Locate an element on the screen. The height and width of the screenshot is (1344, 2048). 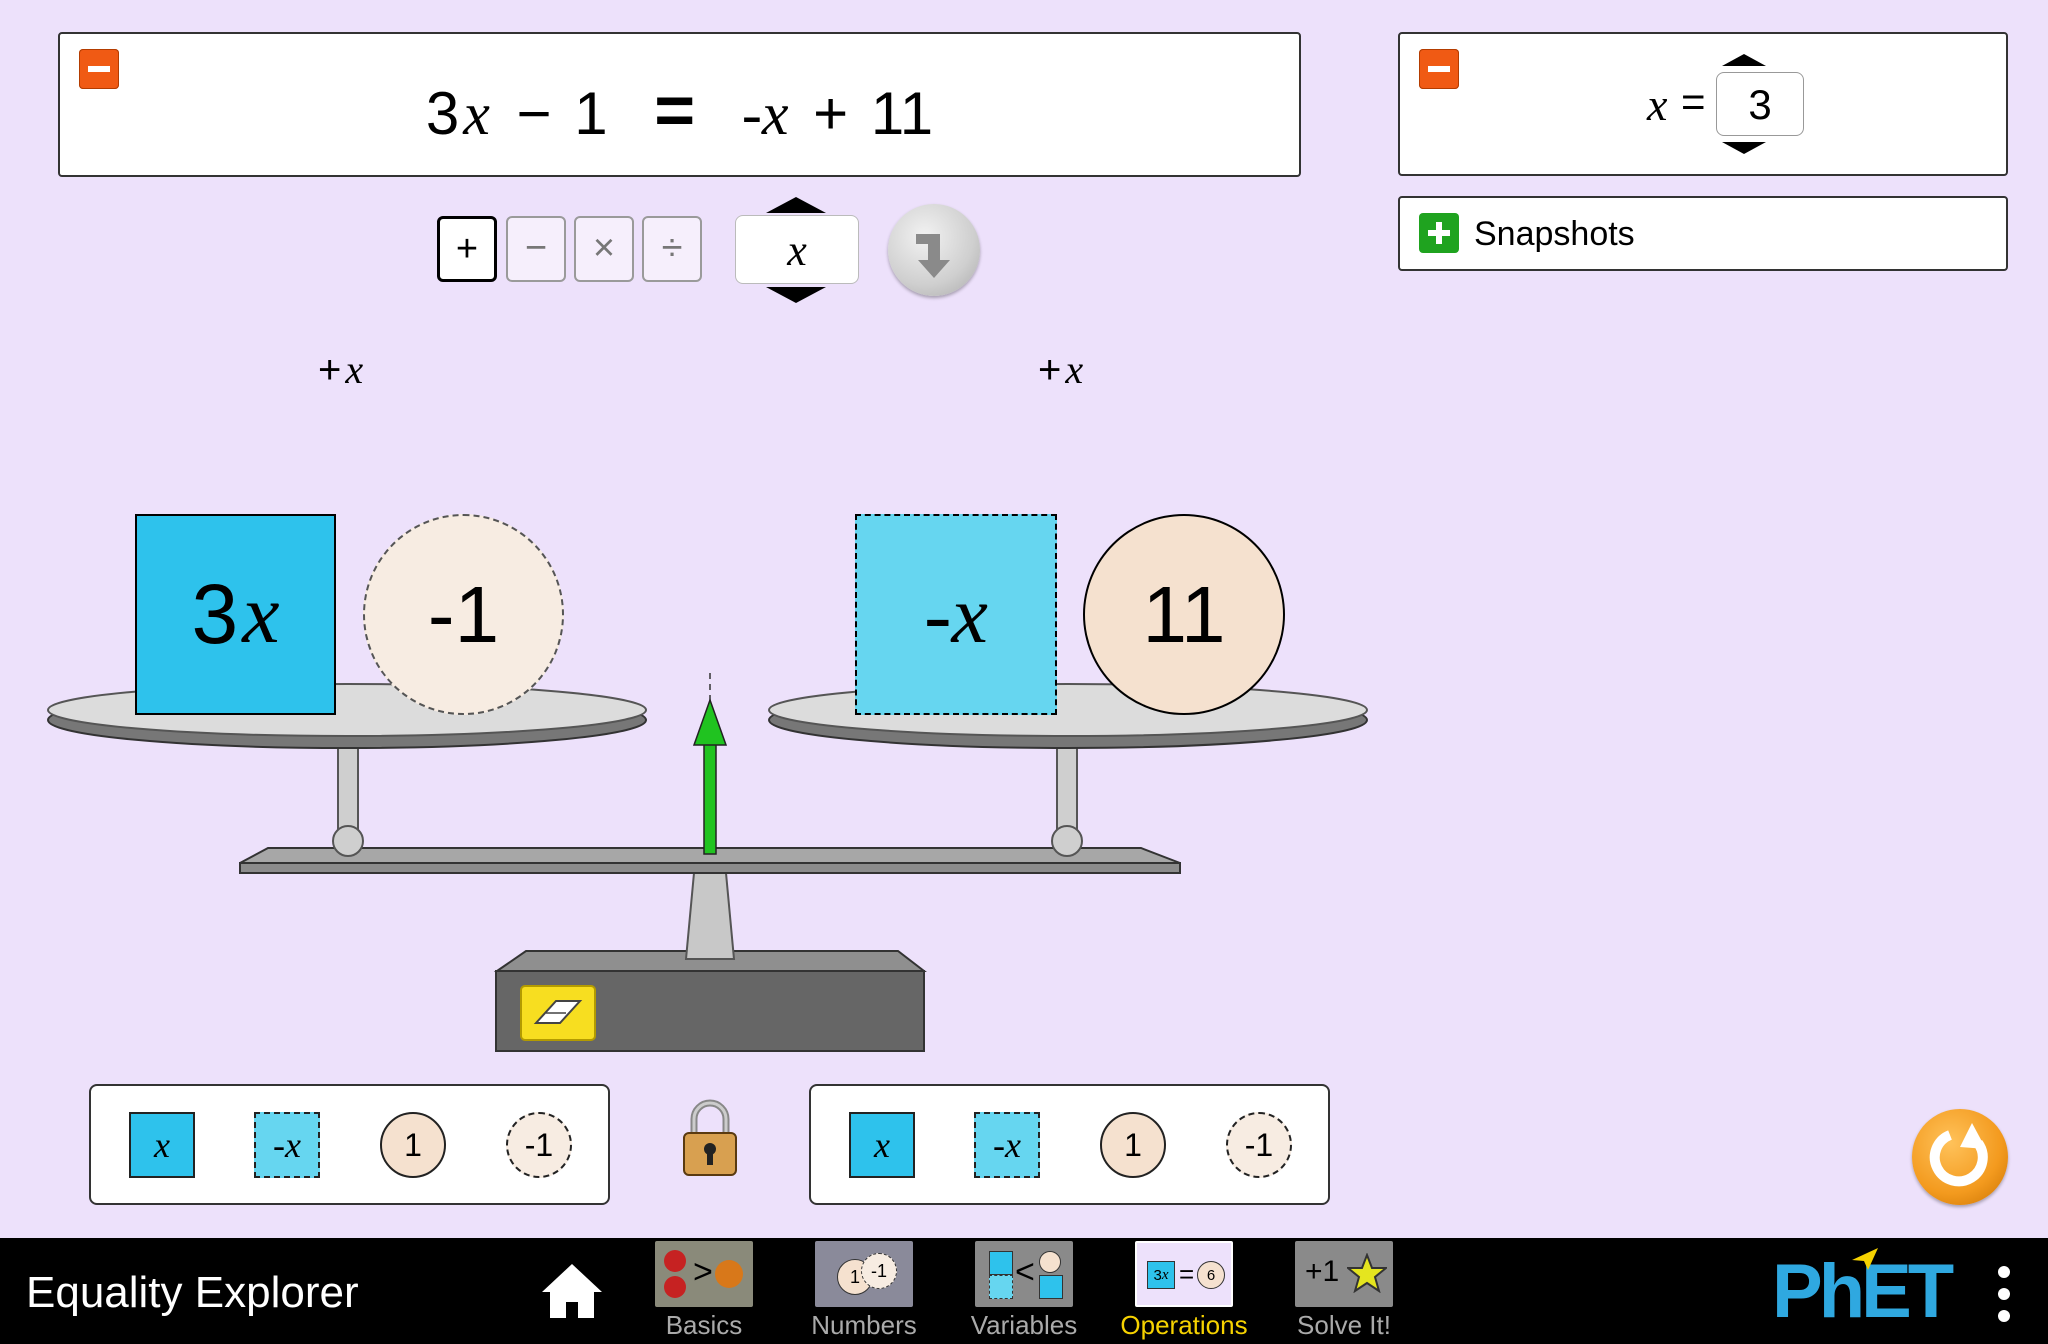
toolbox-left-x-tile: x is located at coordinates (162, 1145).